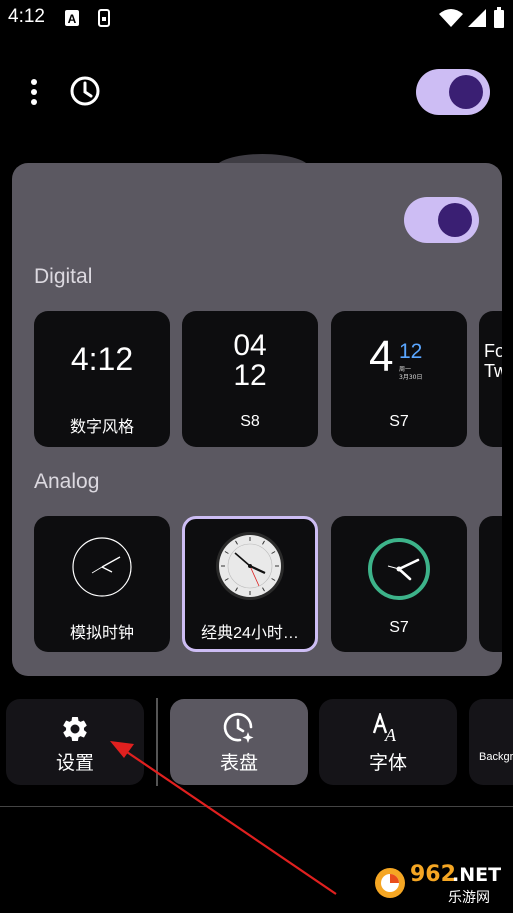  I want to click on watermark-brand: 962, so click(433, 874).